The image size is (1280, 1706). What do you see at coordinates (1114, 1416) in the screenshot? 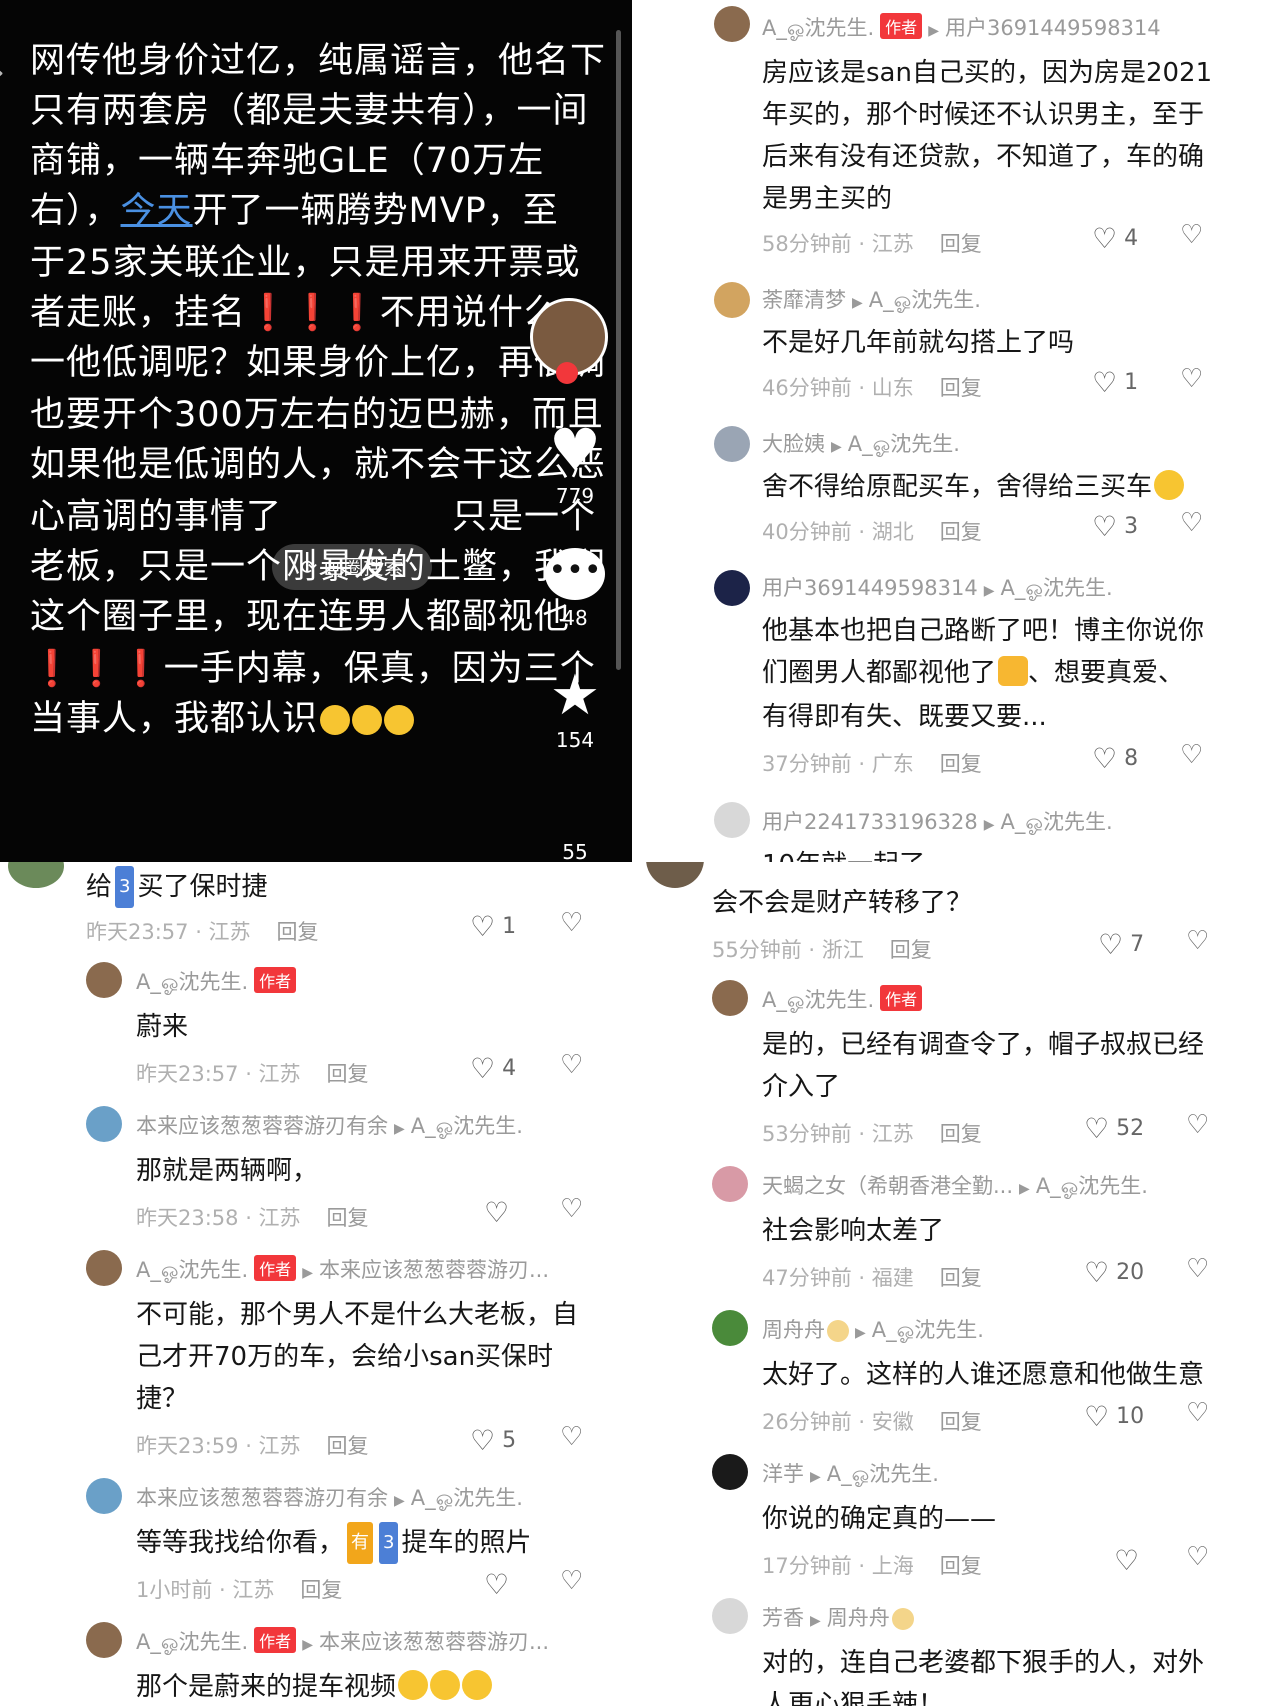
I see `like-button: ♡ 10` at bounding box center [1114, 1416].